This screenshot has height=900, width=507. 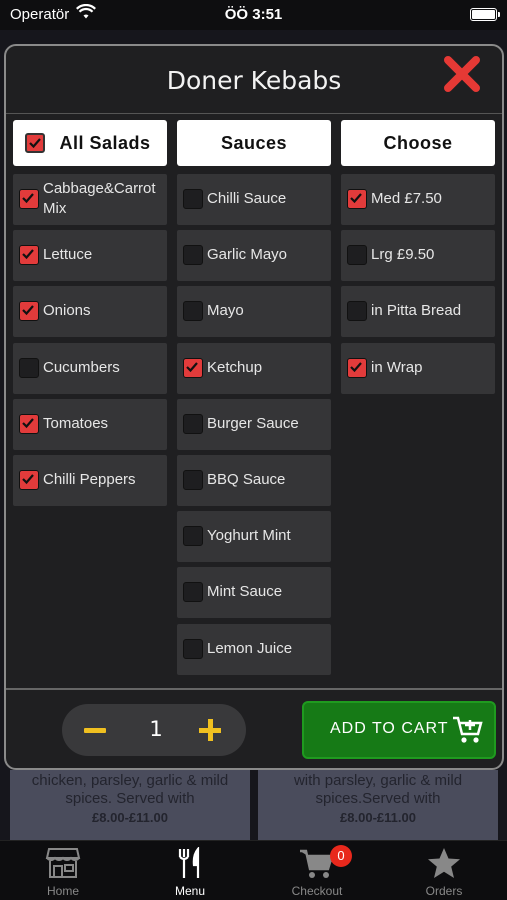 What do you see at coordinates (249, 536) in the screenshot?
I see `option-label: Yoghurt Mint` at bounding box center [249, 536].